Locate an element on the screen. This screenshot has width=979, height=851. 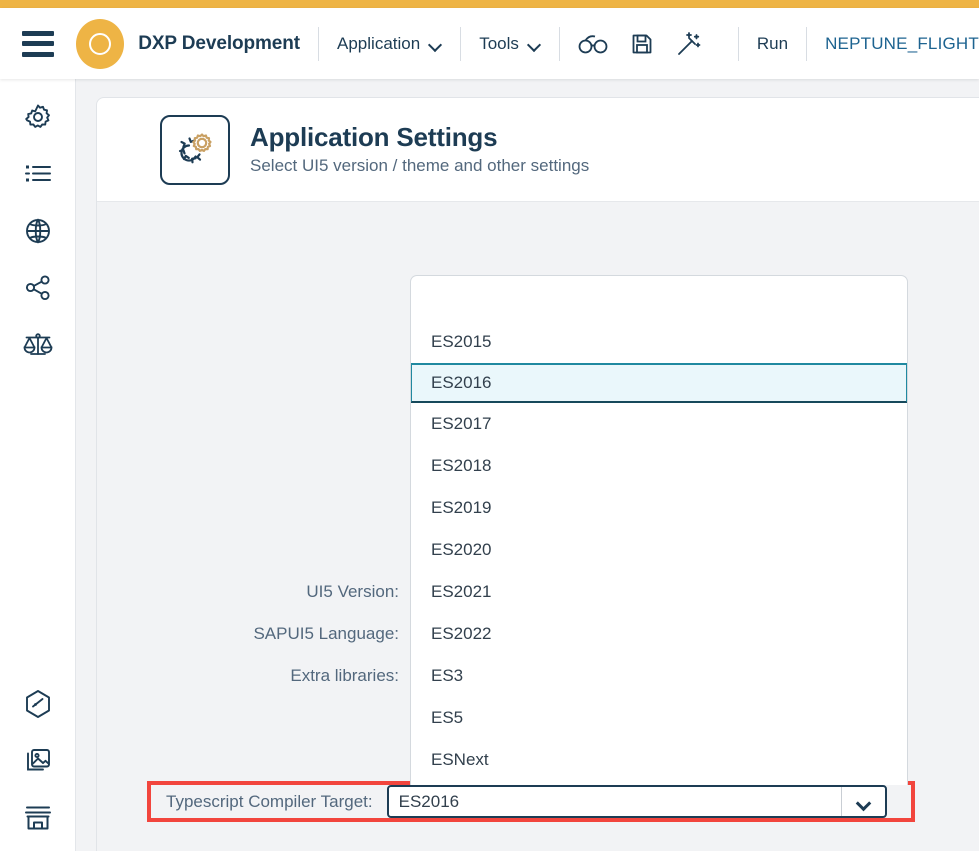
dropdown-option: ES3 is located at coordinates (659, 676).